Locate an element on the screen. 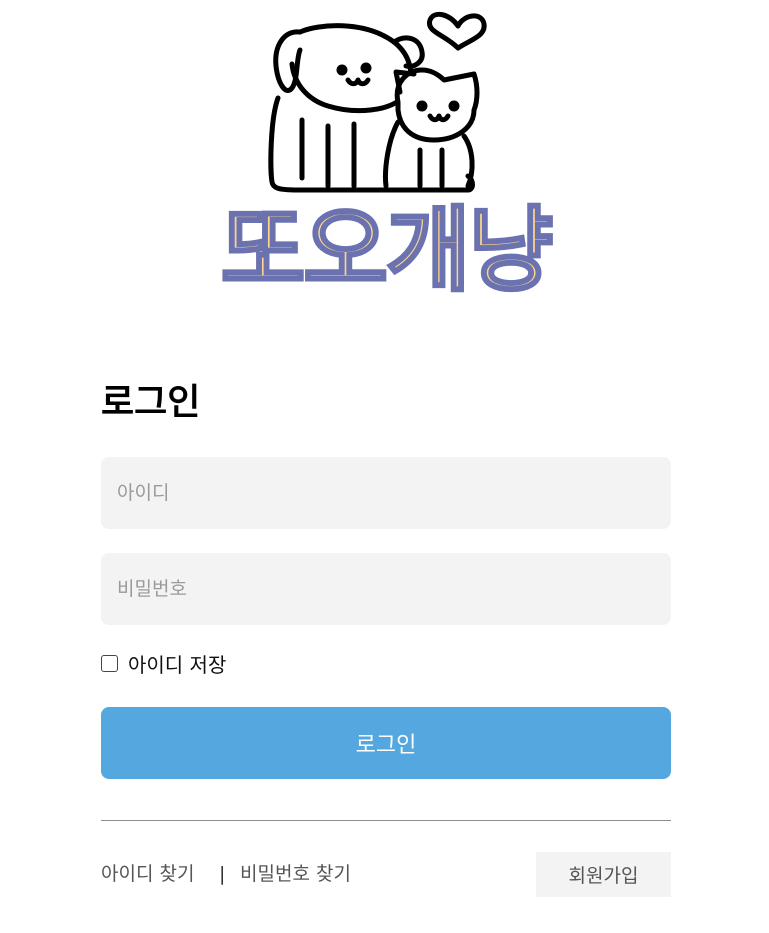 The image size is (769, 933). signup-button: 회원가입 is located at coordinates (603, 874).